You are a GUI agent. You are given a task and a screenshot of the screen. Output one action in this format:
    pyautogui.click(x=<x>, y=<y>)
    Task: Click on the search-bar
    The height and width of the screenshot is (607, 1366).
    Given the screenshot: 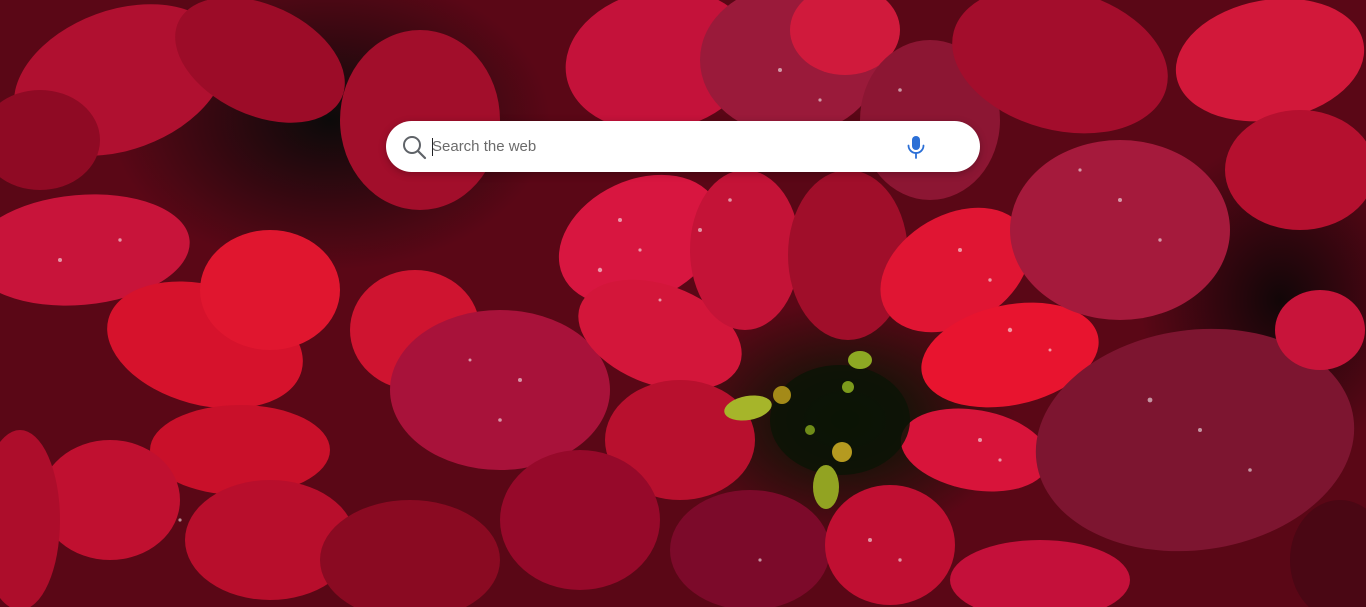 What is the action you would take?
    pyautogui.click(x=683, y=146)
    